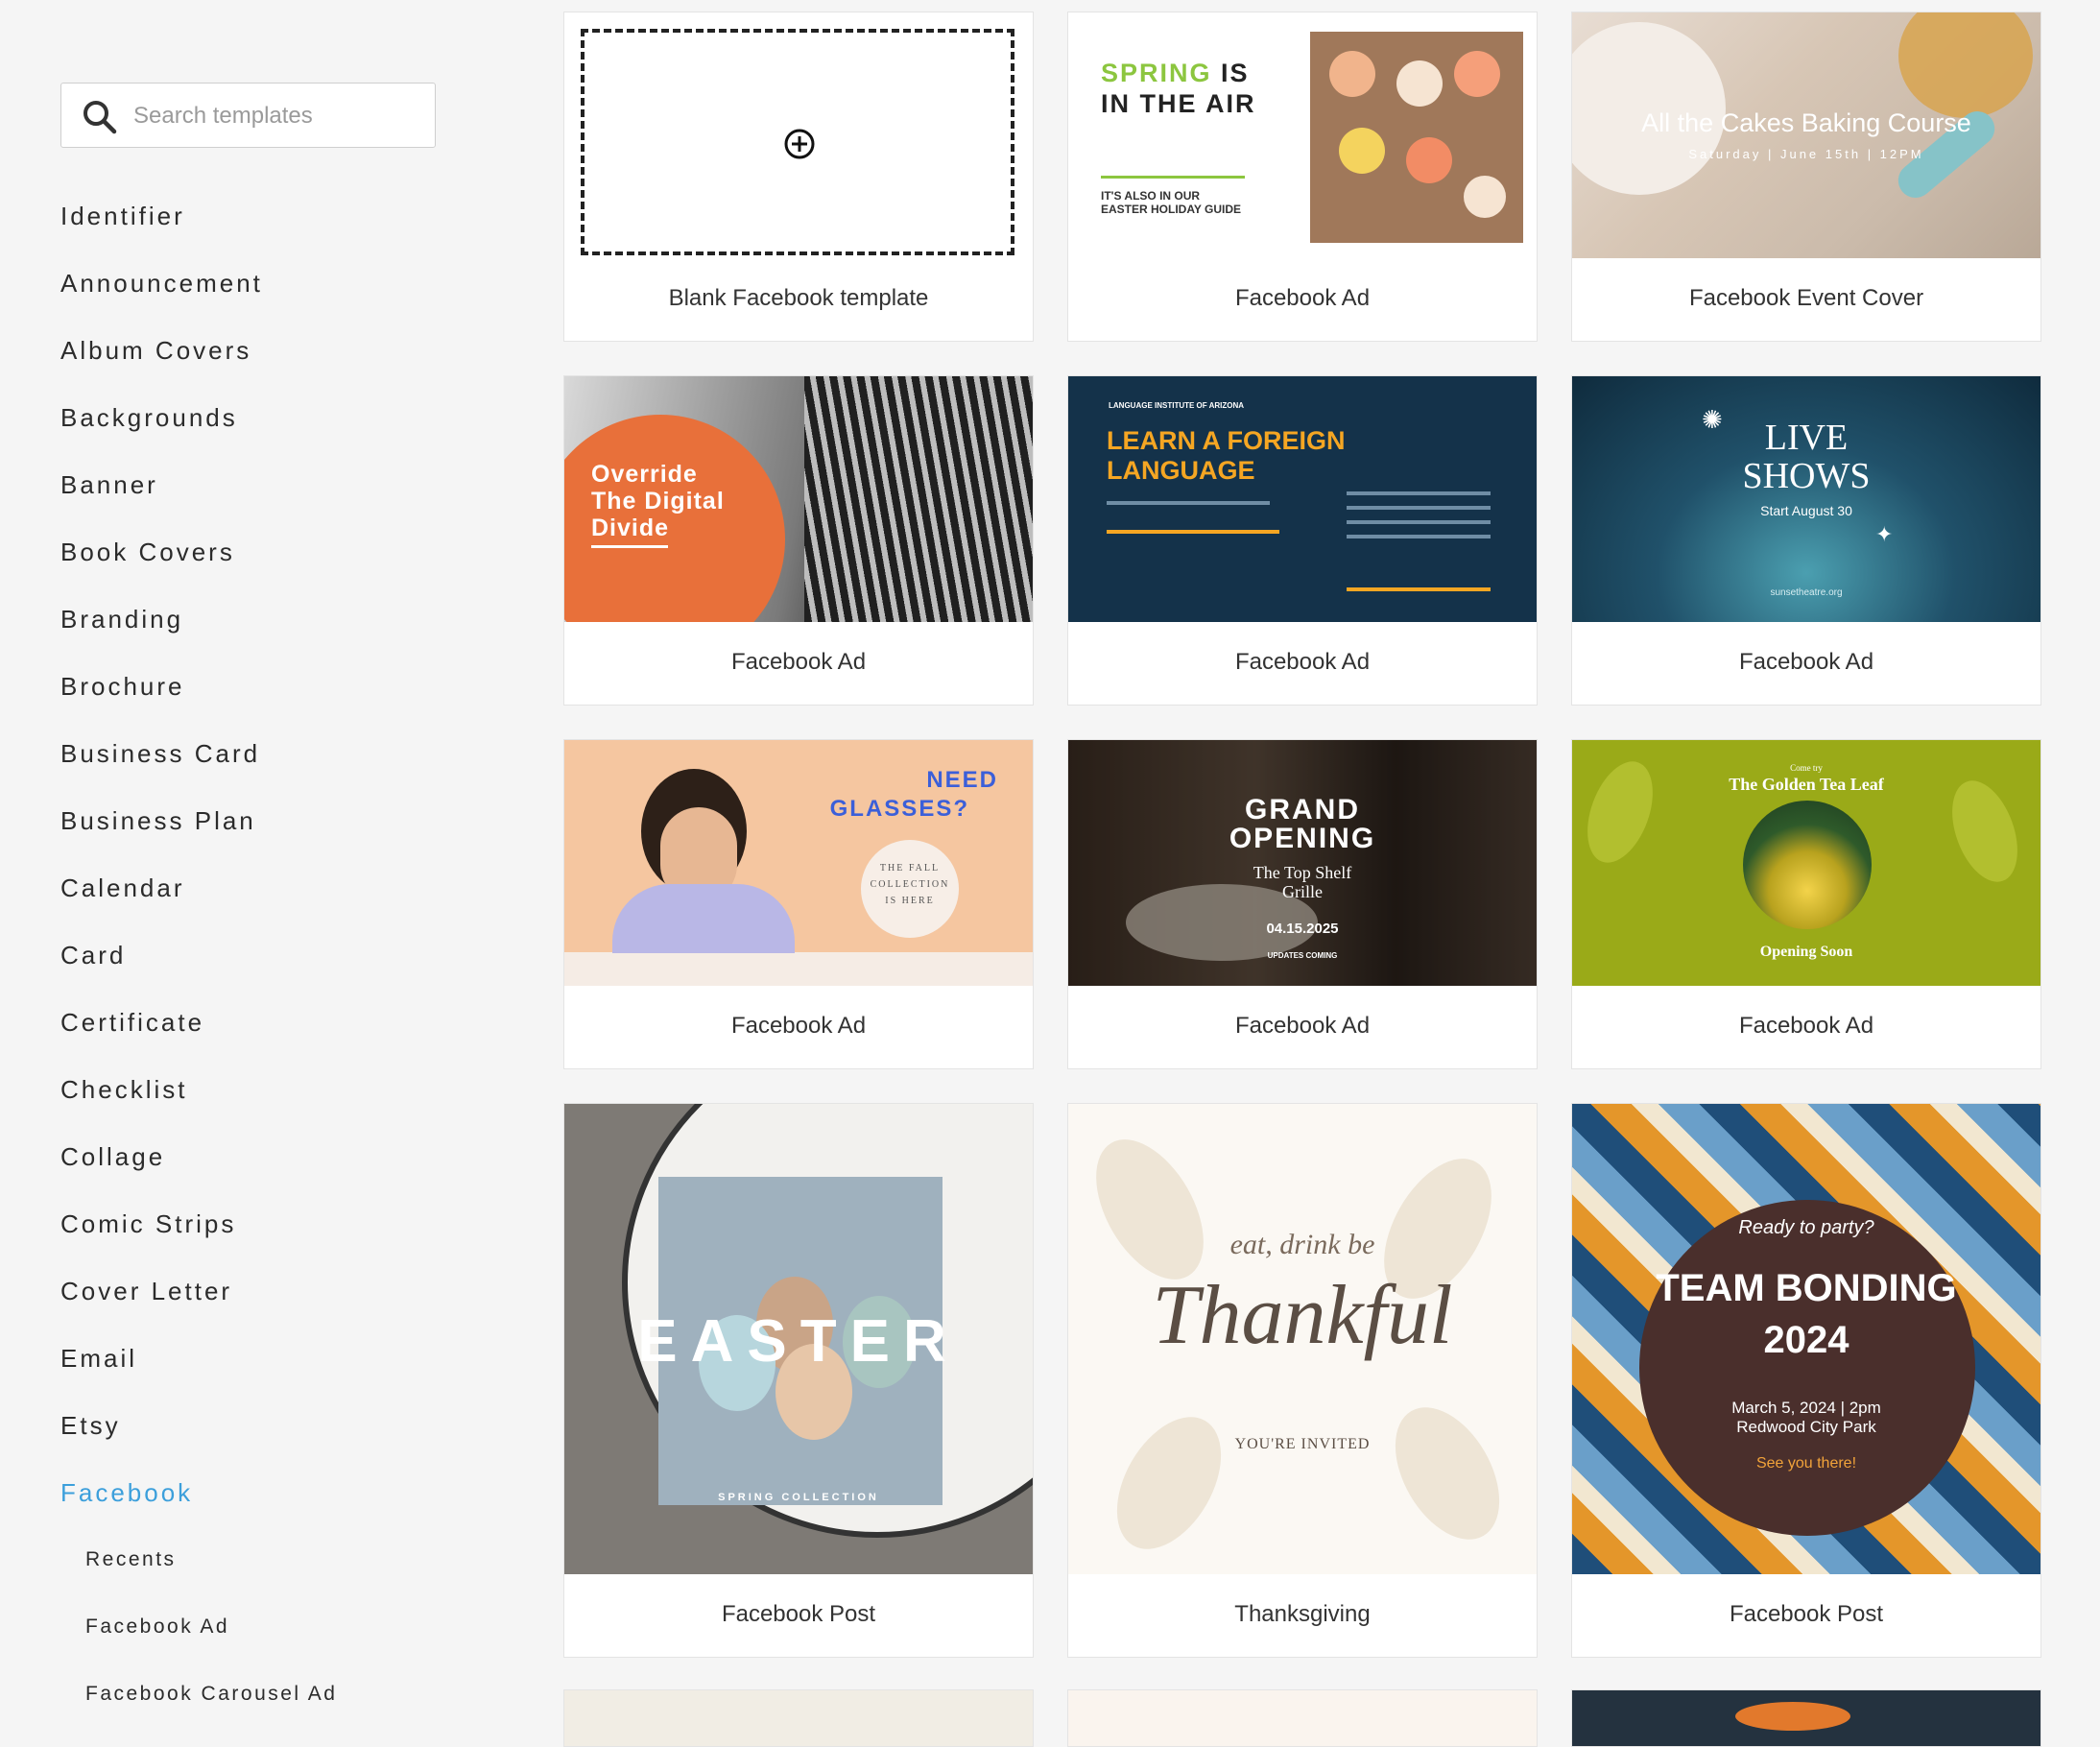 This screenshot has height=1747, width=2100. What do you see at coordinates (1807, 785) in the screenshot?
I see `ad-headline: The Golden Tea Leaf` at bounding box center [1807, 785].